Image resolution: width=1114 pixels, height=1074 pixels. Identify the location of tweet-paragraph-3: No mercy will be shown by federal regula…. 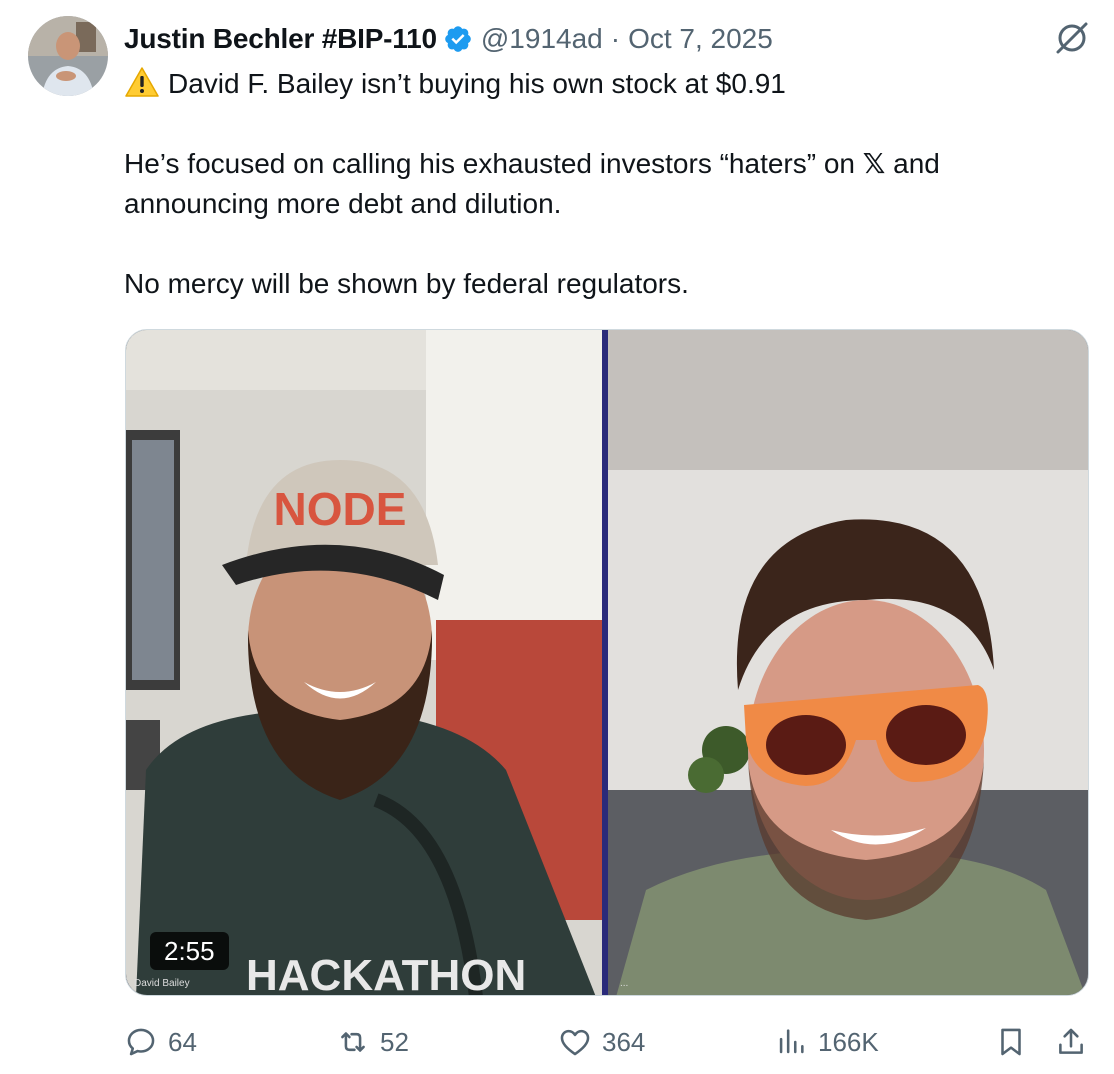
(594, 284).